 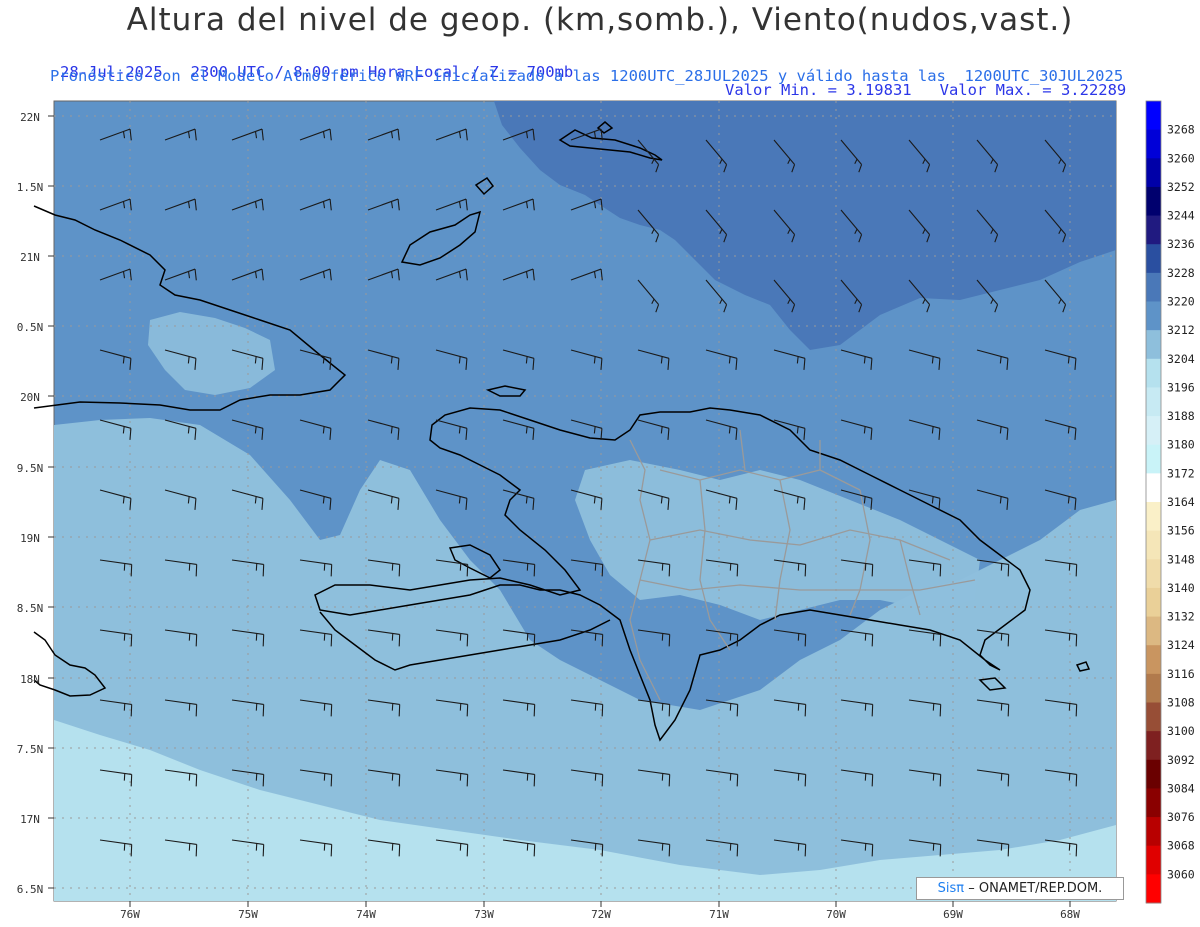 I want to click on lat-label: 22N, so click(x=30, y=117).